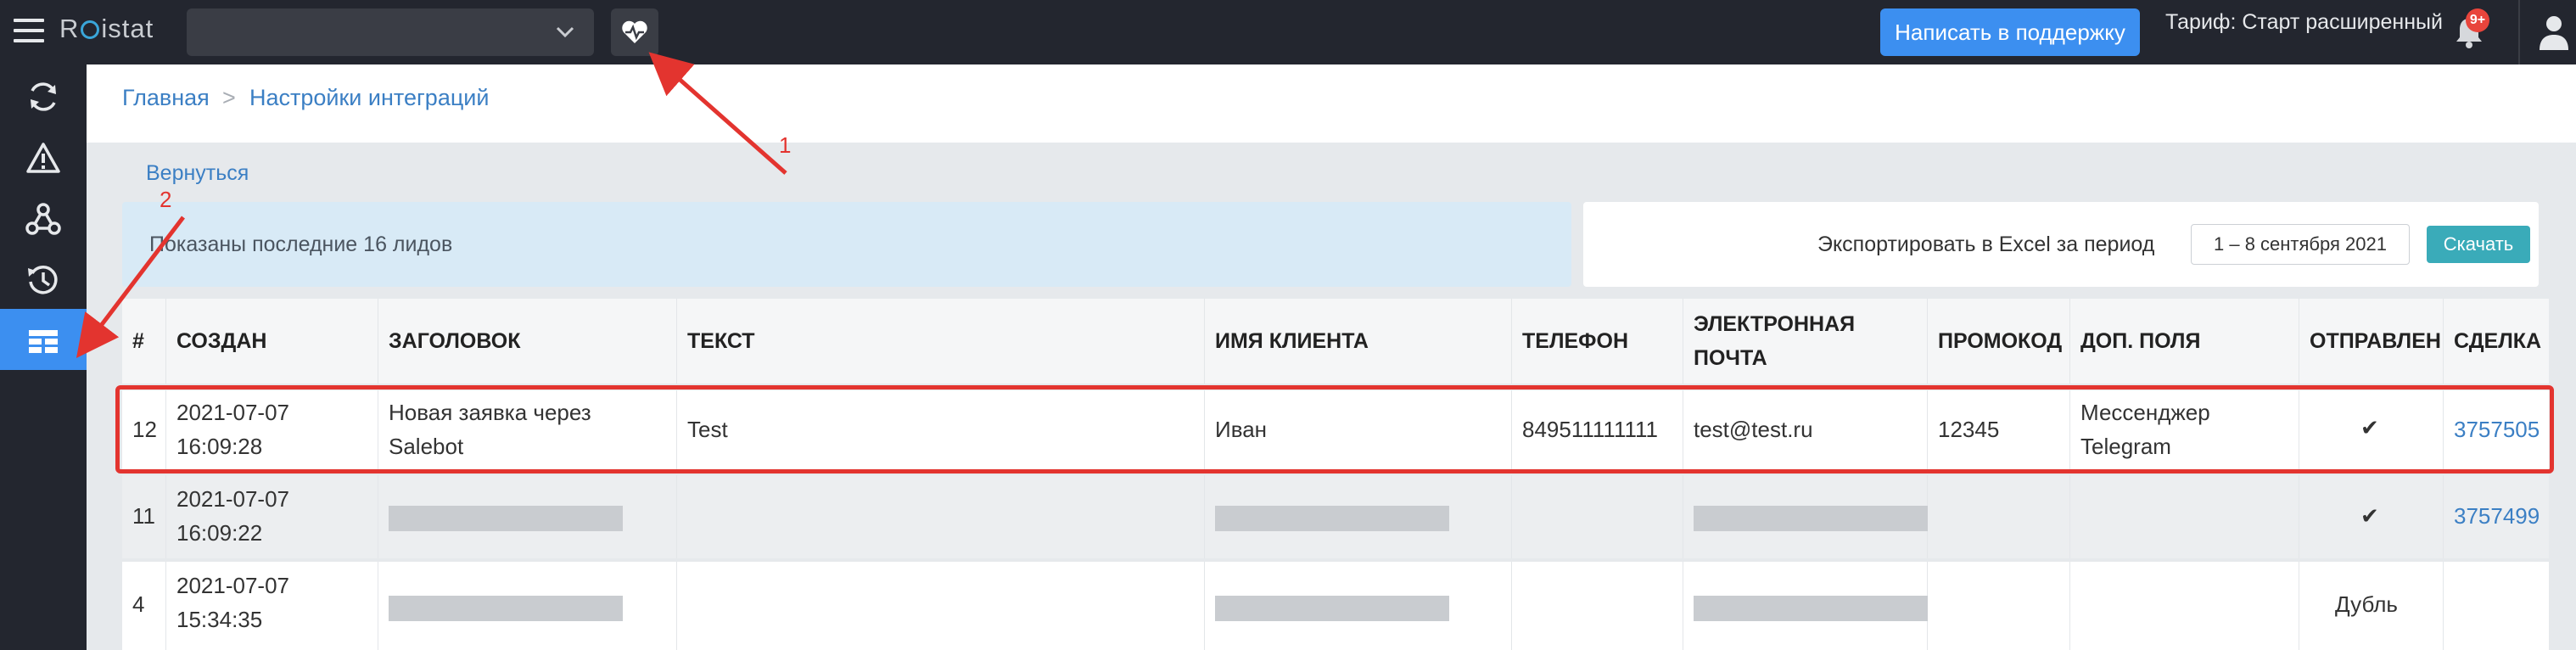 This screenshot has height=650, width=2576. What do you see at coordinates (721, 341) in the screenshot?
I see `col-header-text: ТЕКСТ` at bounding box center [721, 341].